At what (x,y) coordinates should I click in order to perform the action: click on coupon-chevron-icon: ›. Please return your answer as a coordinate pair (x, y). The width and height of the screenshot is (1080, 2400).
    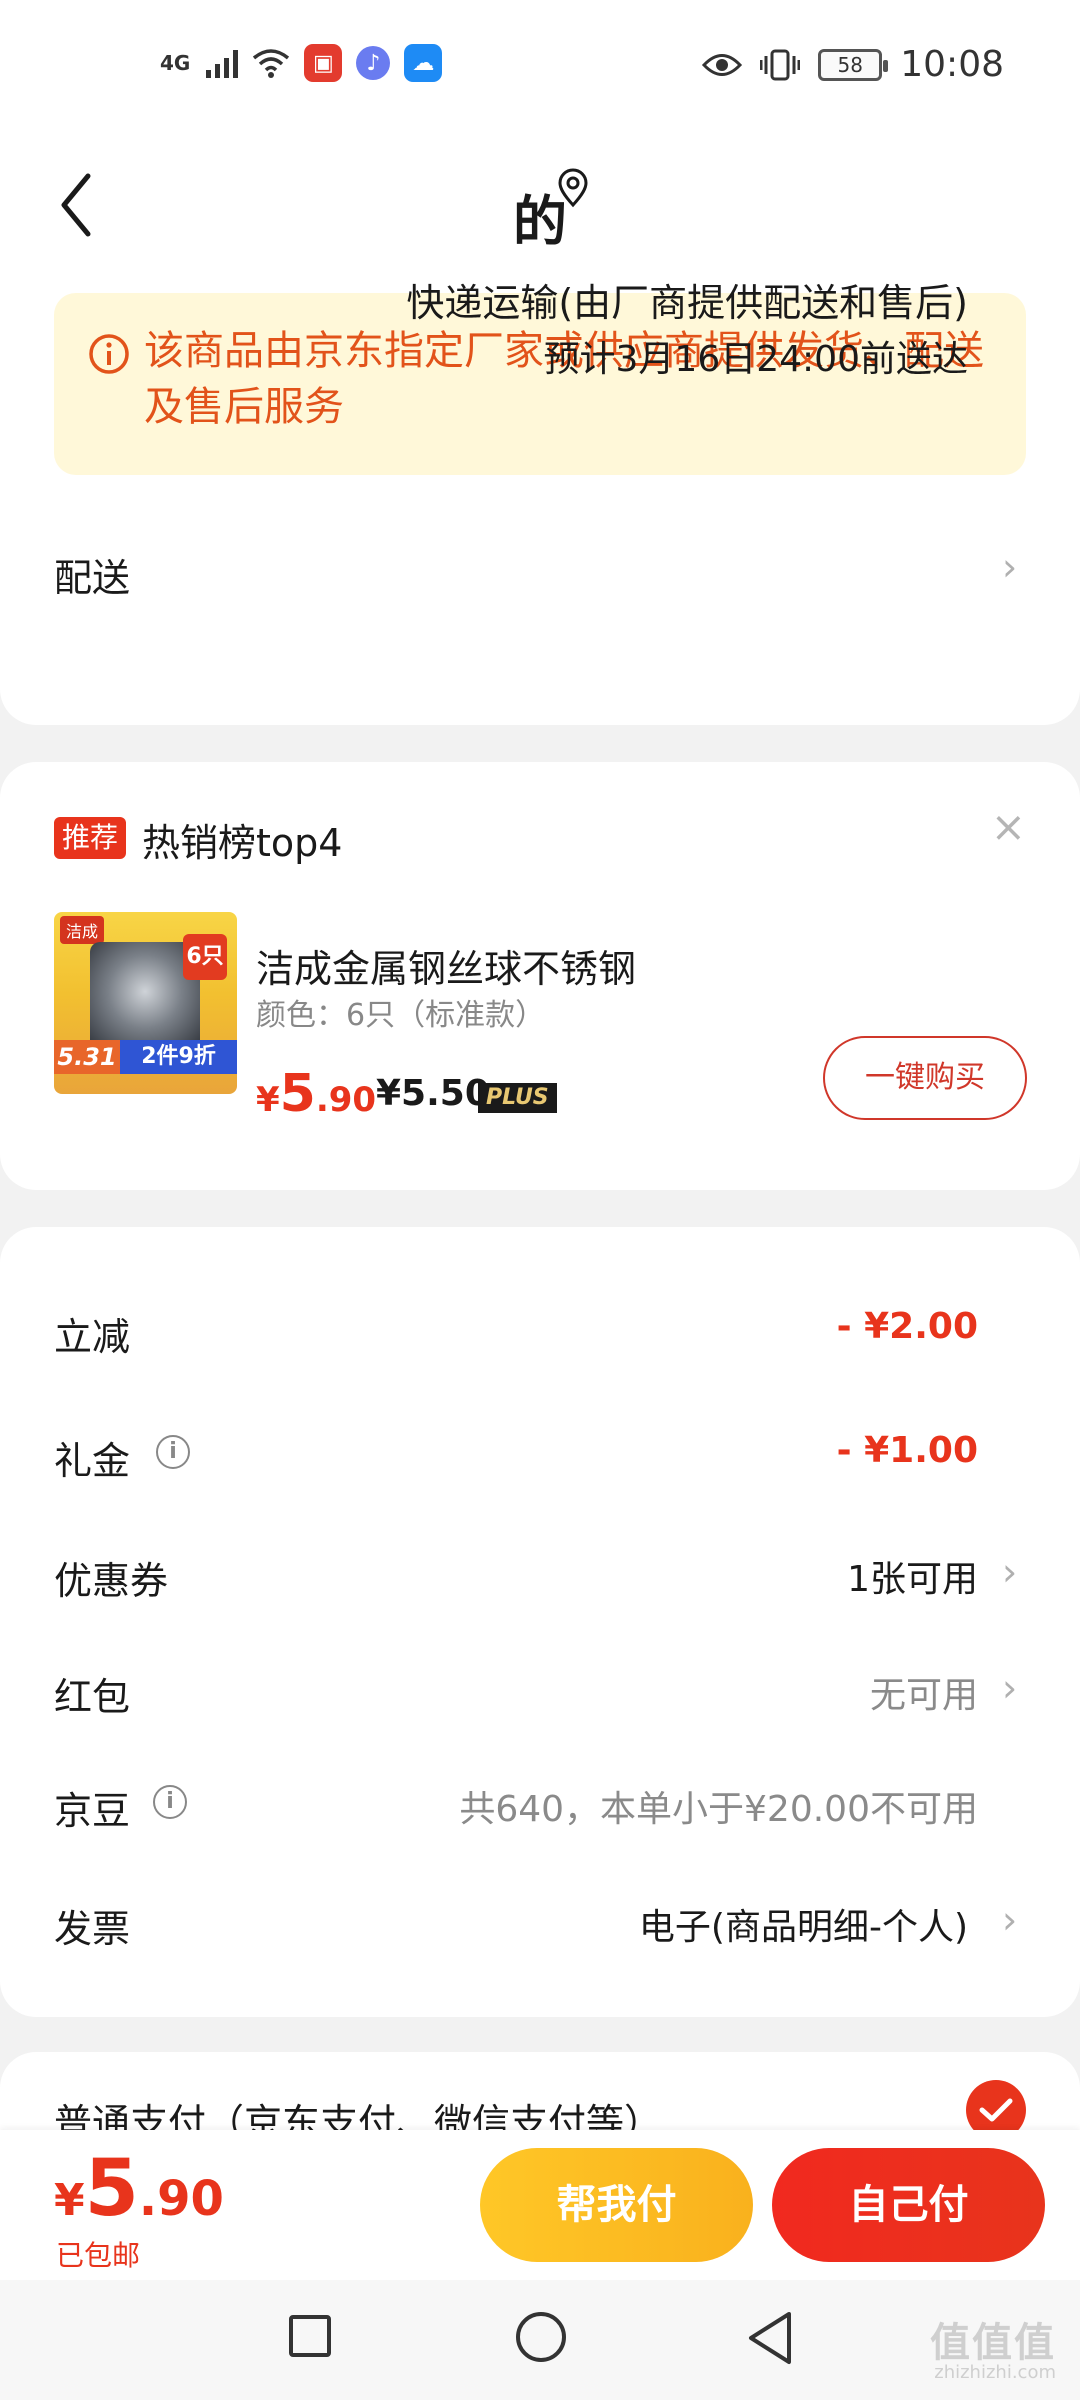
    Looking at the image, I should click on (1009, 1572).